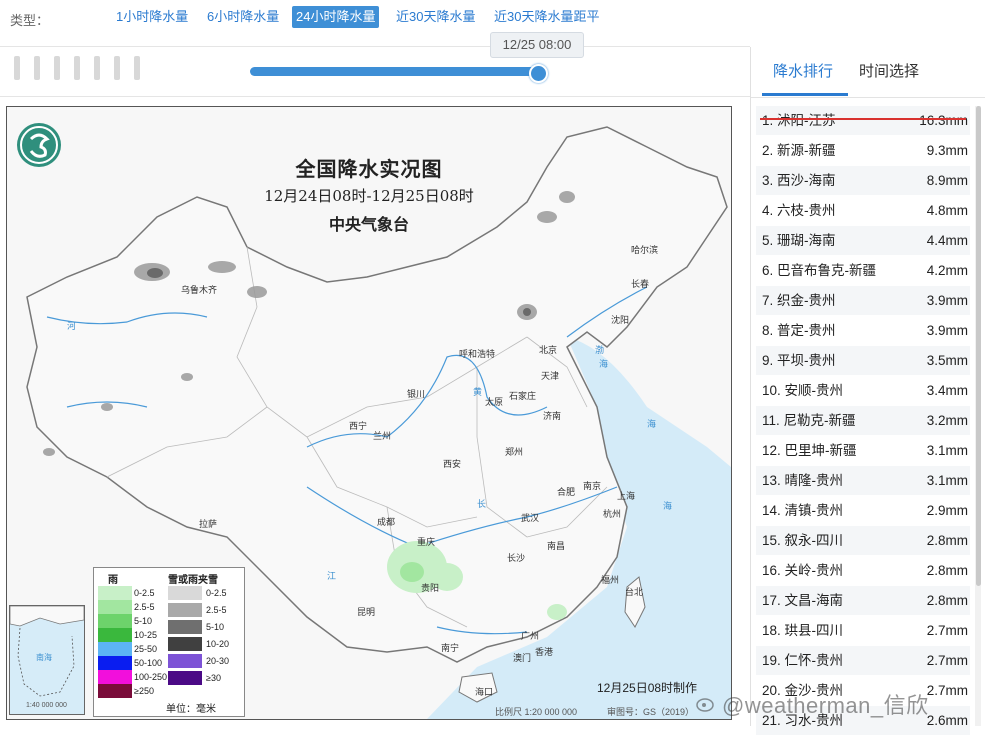 This screenshot has height=736, width=985. I want to click on station-name: 12. 巴里坤-新疆, so click(809, 450).